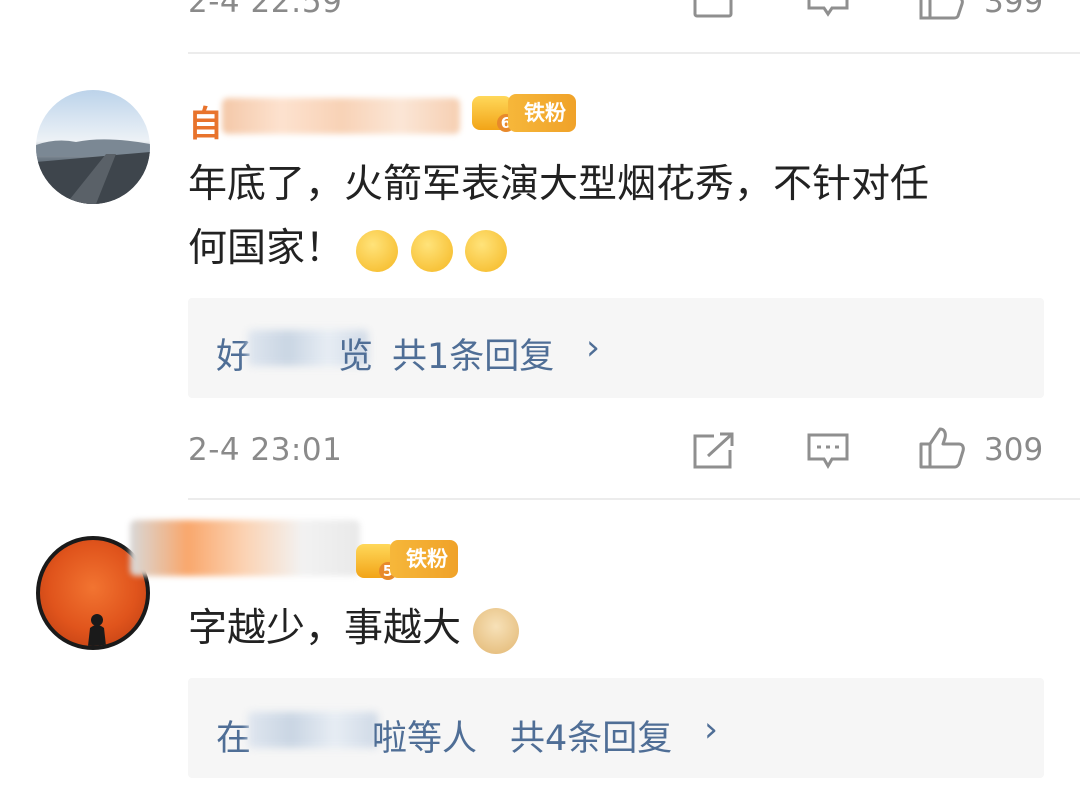 This screenshot has width=1080, height=807. What do you see at coordinates (233, 735) in the screenshot?
I see `reply-author-start: 在` at bounding box center [233, 735].